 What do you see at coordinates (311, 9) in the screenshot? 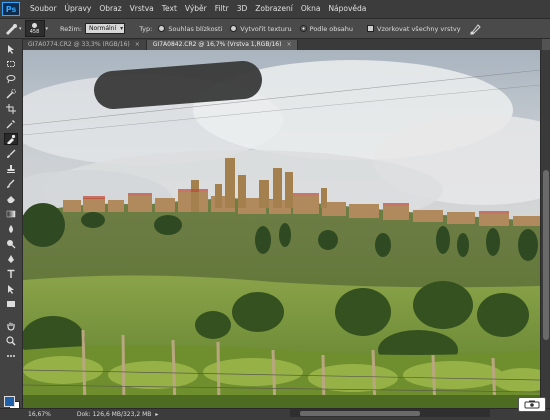
I see `menu-okna: Okna` at bounding box center [311, 9].